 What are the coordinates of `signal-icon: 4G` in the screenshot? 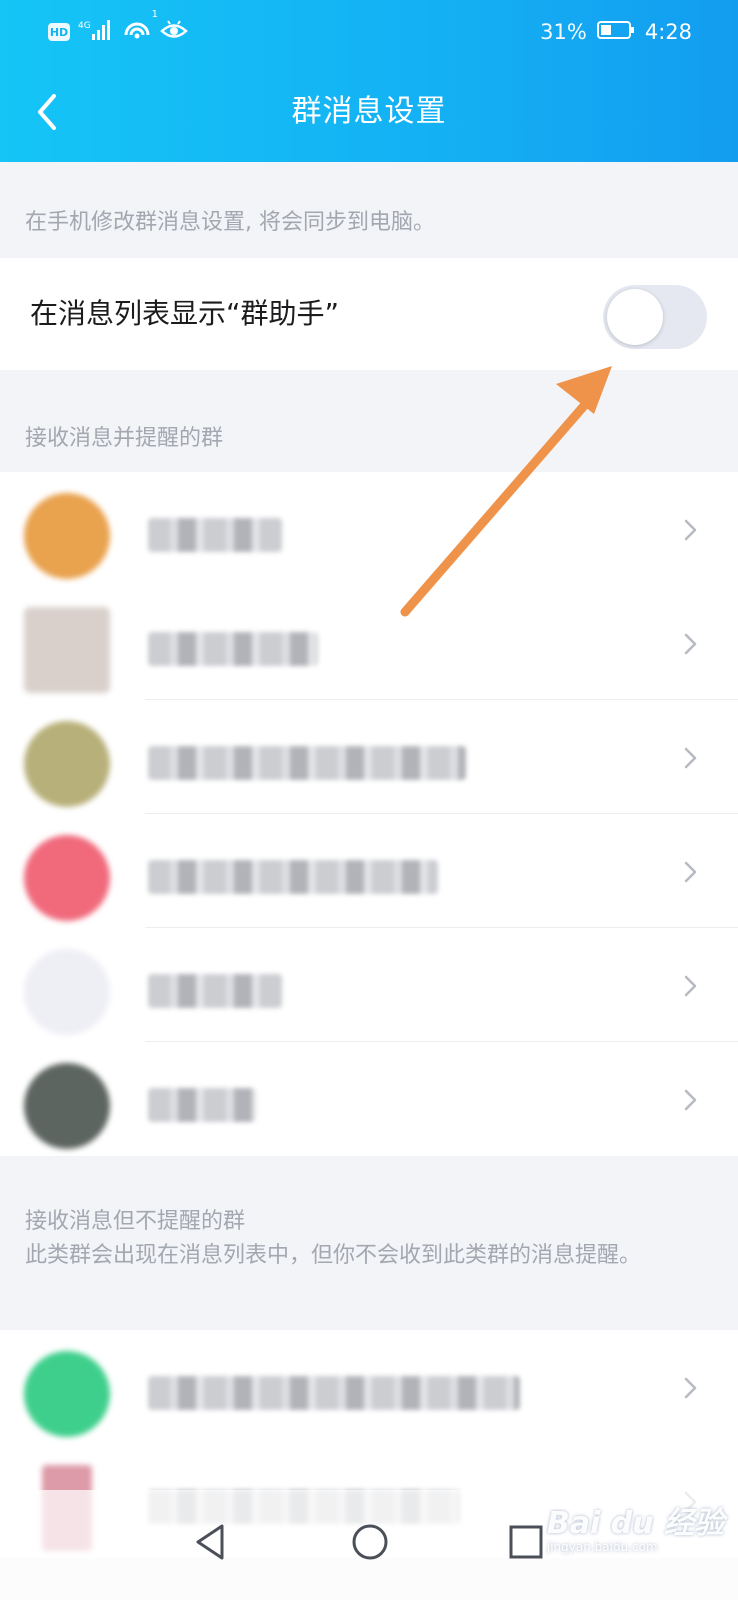 It's located at (96, 32).